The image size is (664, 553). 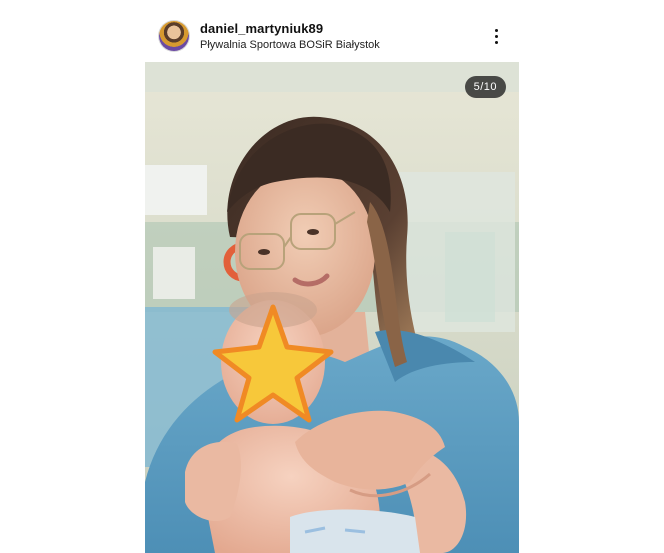 What do you see at coordinates (497, 37) in the screenshot?
I see `more-options-icon` at bounding box center [497, 37].